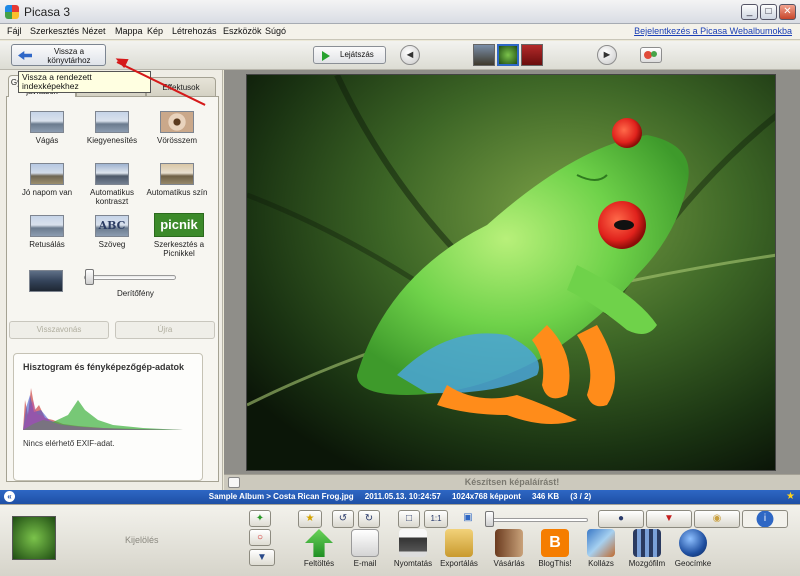 The image size is (800, 576). Describe the element at coordinates (281, 496) in the screenshot. I see `photo-path: Sample Album > Costa Rican Frog.jpg` at that location.